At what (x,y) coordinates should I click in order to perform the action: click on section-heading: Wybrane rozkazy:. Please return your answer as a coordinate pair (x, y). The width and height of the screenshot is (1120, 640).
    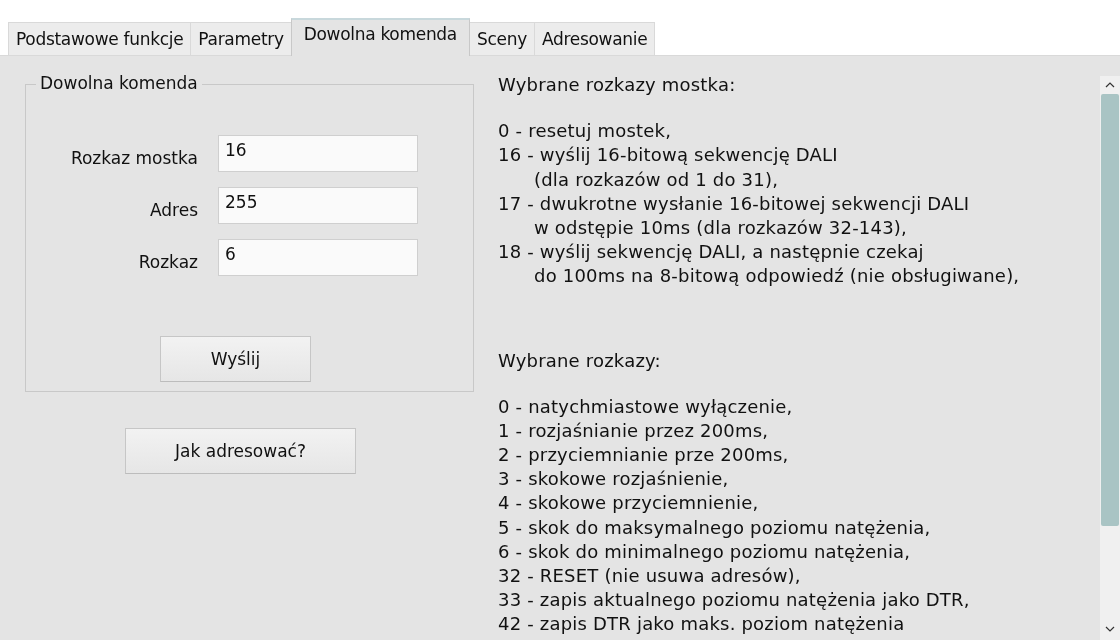
    Looking at the image, I should click on (580, 360).